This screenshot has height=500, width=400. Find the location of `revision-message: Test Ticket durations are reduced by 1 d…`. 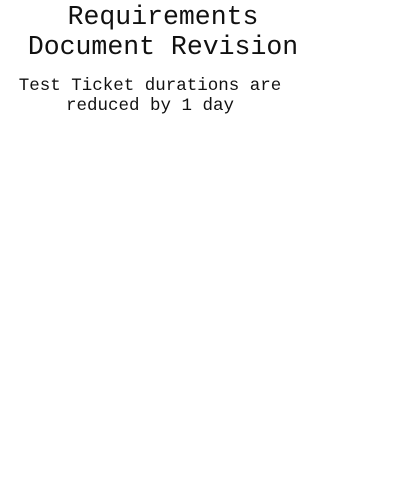

revision-message: Test Ticket durations are reduced by 1 d… is located at coordinates (150, 96).